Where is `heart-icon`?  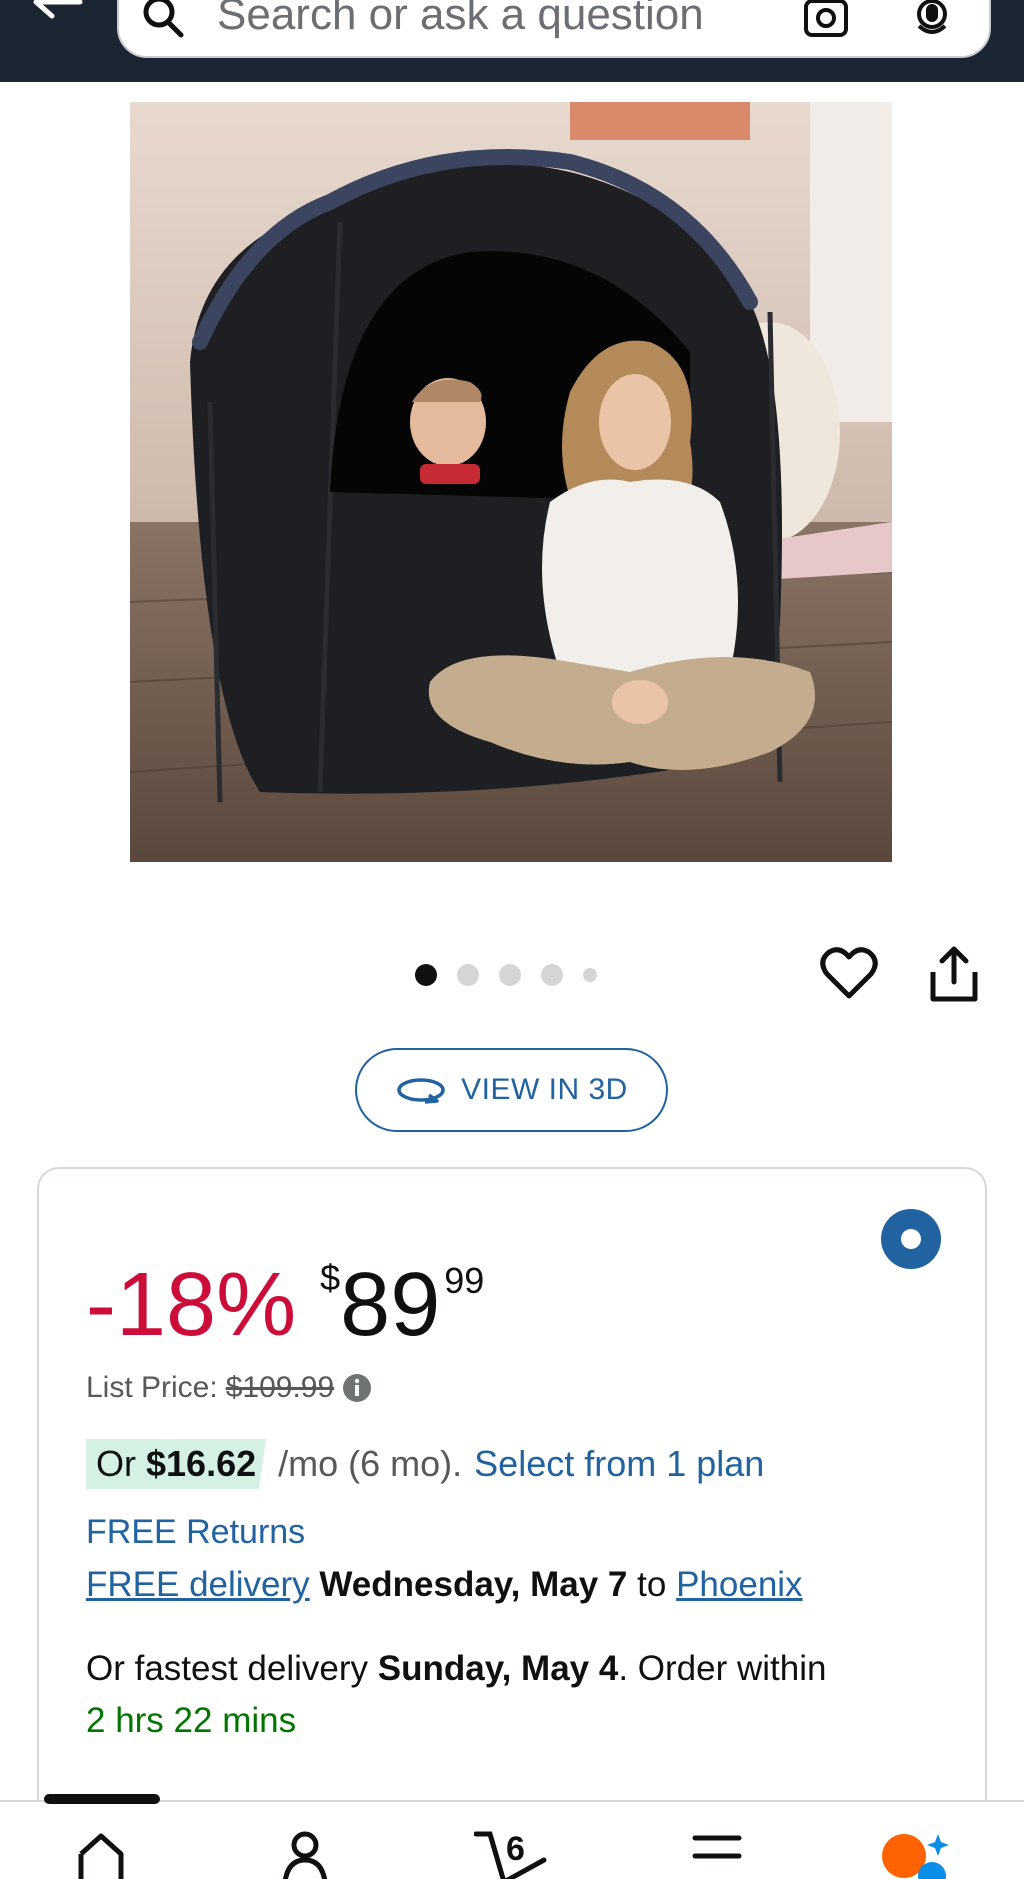
heart-icon is located at coordinates (849, 973).